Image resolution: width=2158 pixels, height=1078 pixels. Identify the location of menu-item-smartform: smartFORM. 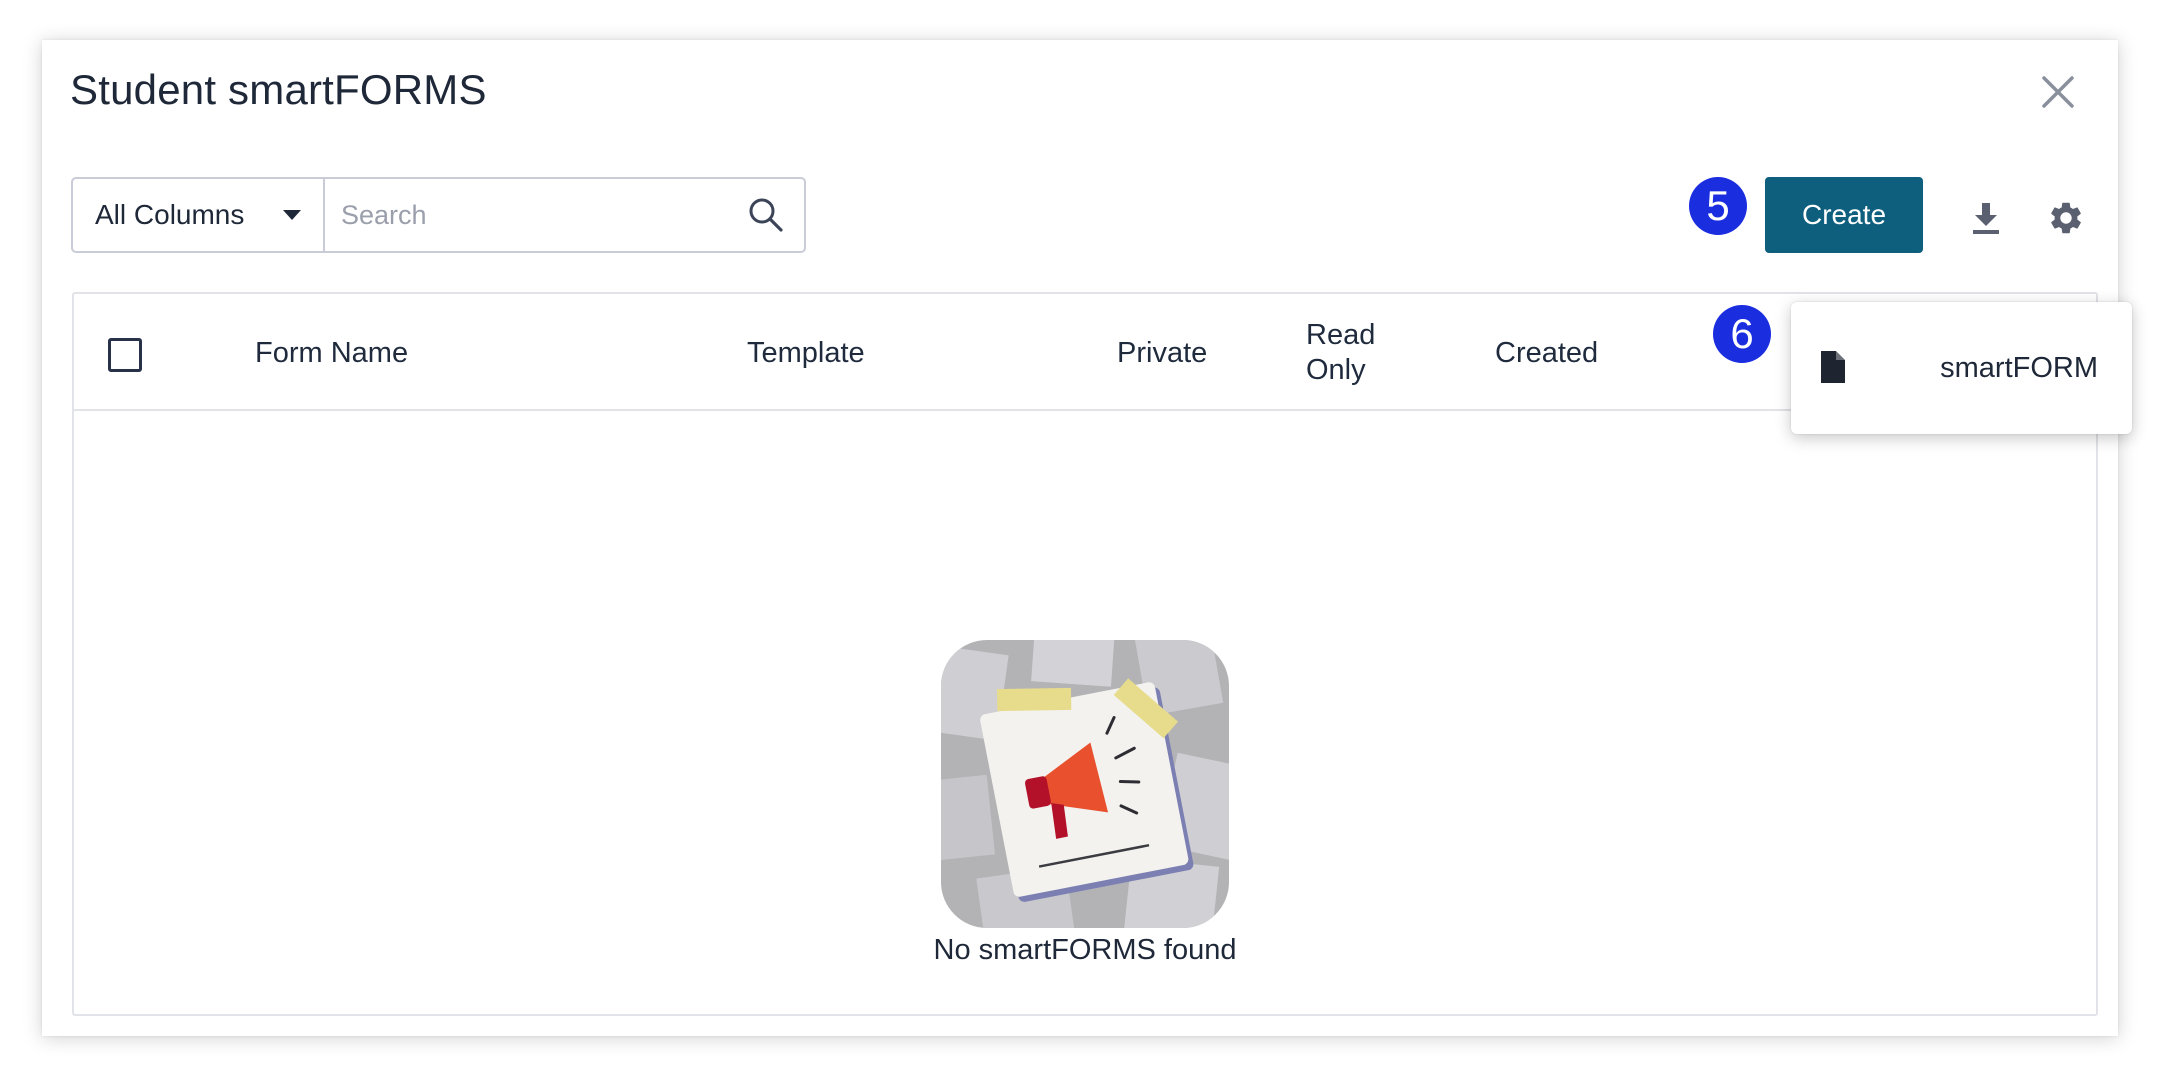
(1961, 368).